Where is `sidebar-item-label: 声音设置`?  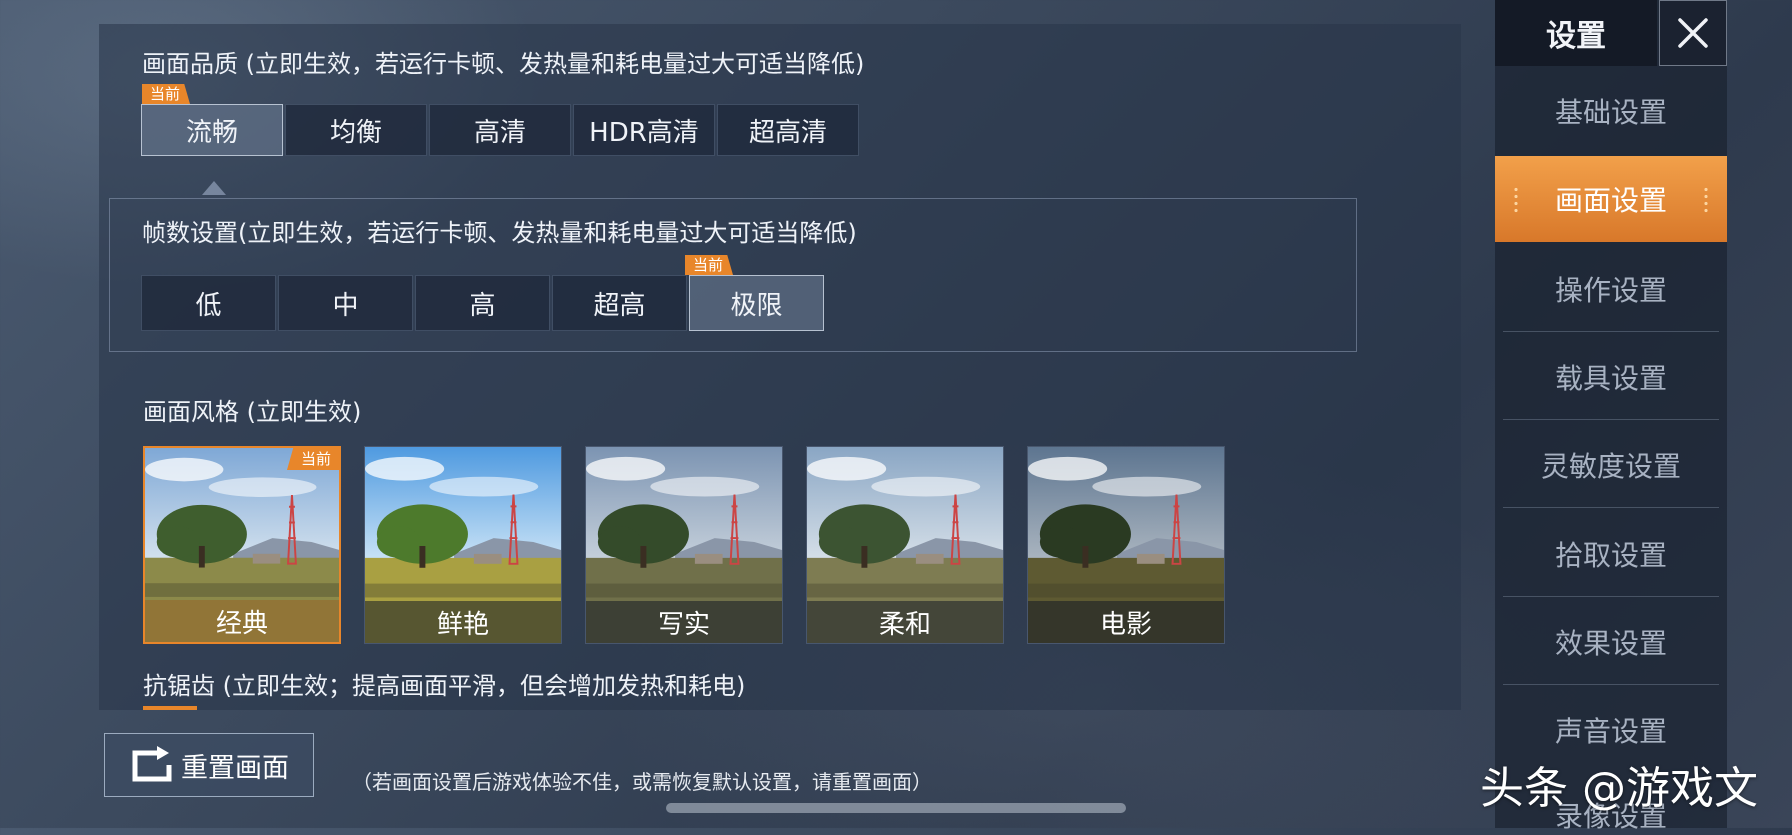
sidebar-item-label: 声音设置 is located at coordinates (1610, 731).